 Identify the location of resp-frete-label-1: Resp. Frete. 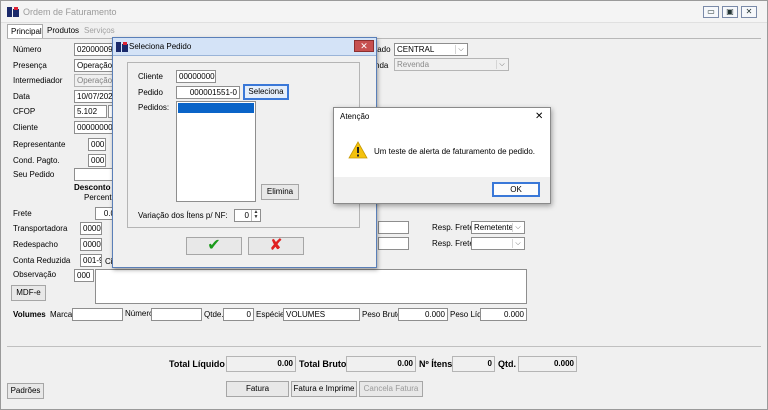
(453, 227).